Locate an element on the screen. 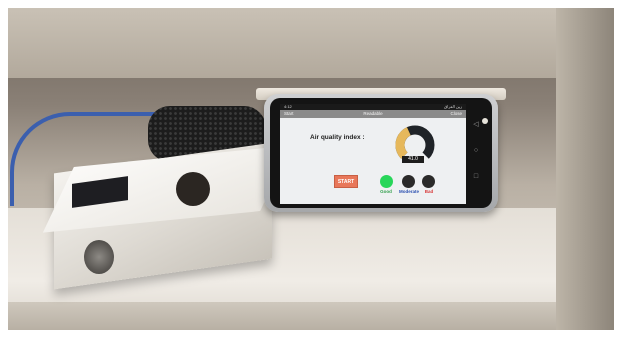 This screenshot has width=622, height=338. android-nav-keys: ◁ ○ □ is located at coordinates (476, 152).